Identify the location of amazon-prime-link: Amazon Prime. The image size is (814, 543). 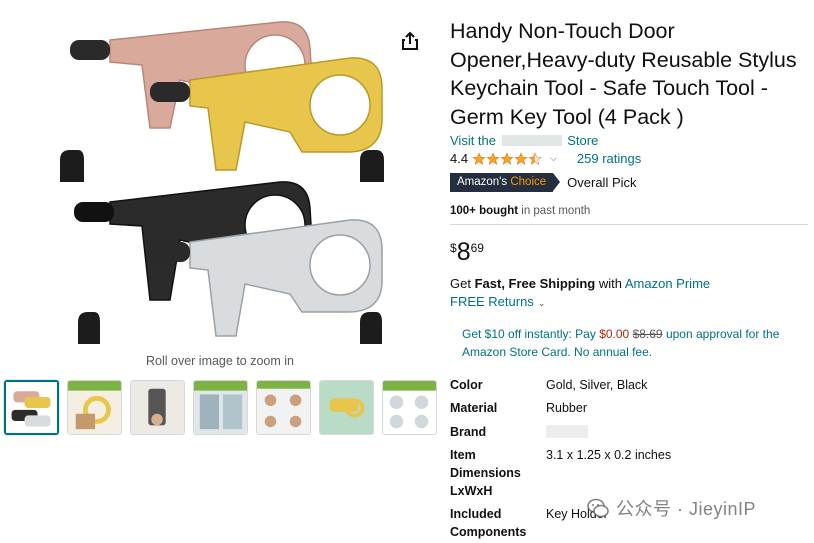
(667, 283).